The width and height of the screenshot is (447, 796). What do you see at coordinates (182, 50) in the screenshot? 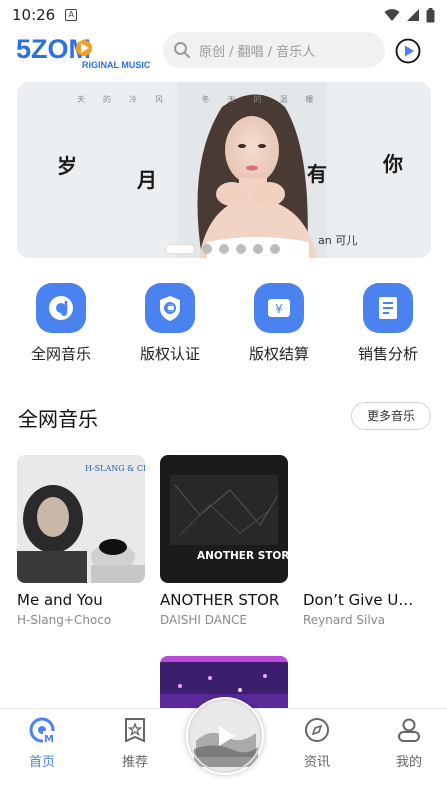
I see `search-icon` at bounding box center [182, 50].